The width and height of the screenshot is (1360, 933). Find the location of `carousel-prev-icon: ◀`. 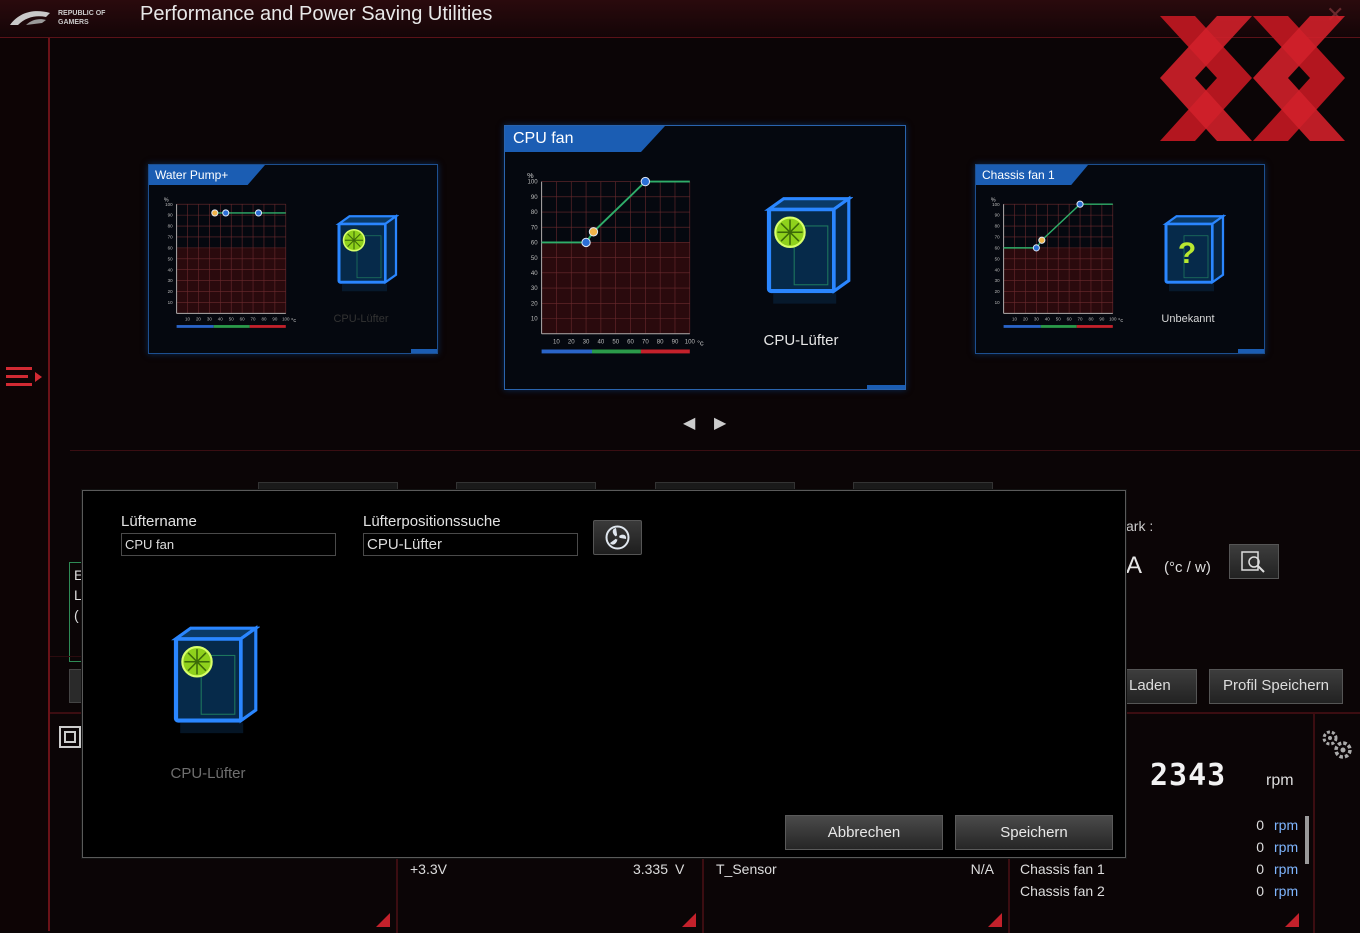

carousel-prev-icon: ◀ is located at coordinates (690, 422).